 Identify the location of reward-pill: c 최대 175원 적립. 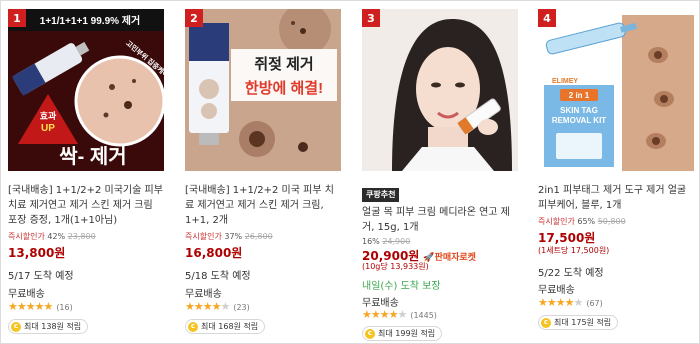
(578, 322).